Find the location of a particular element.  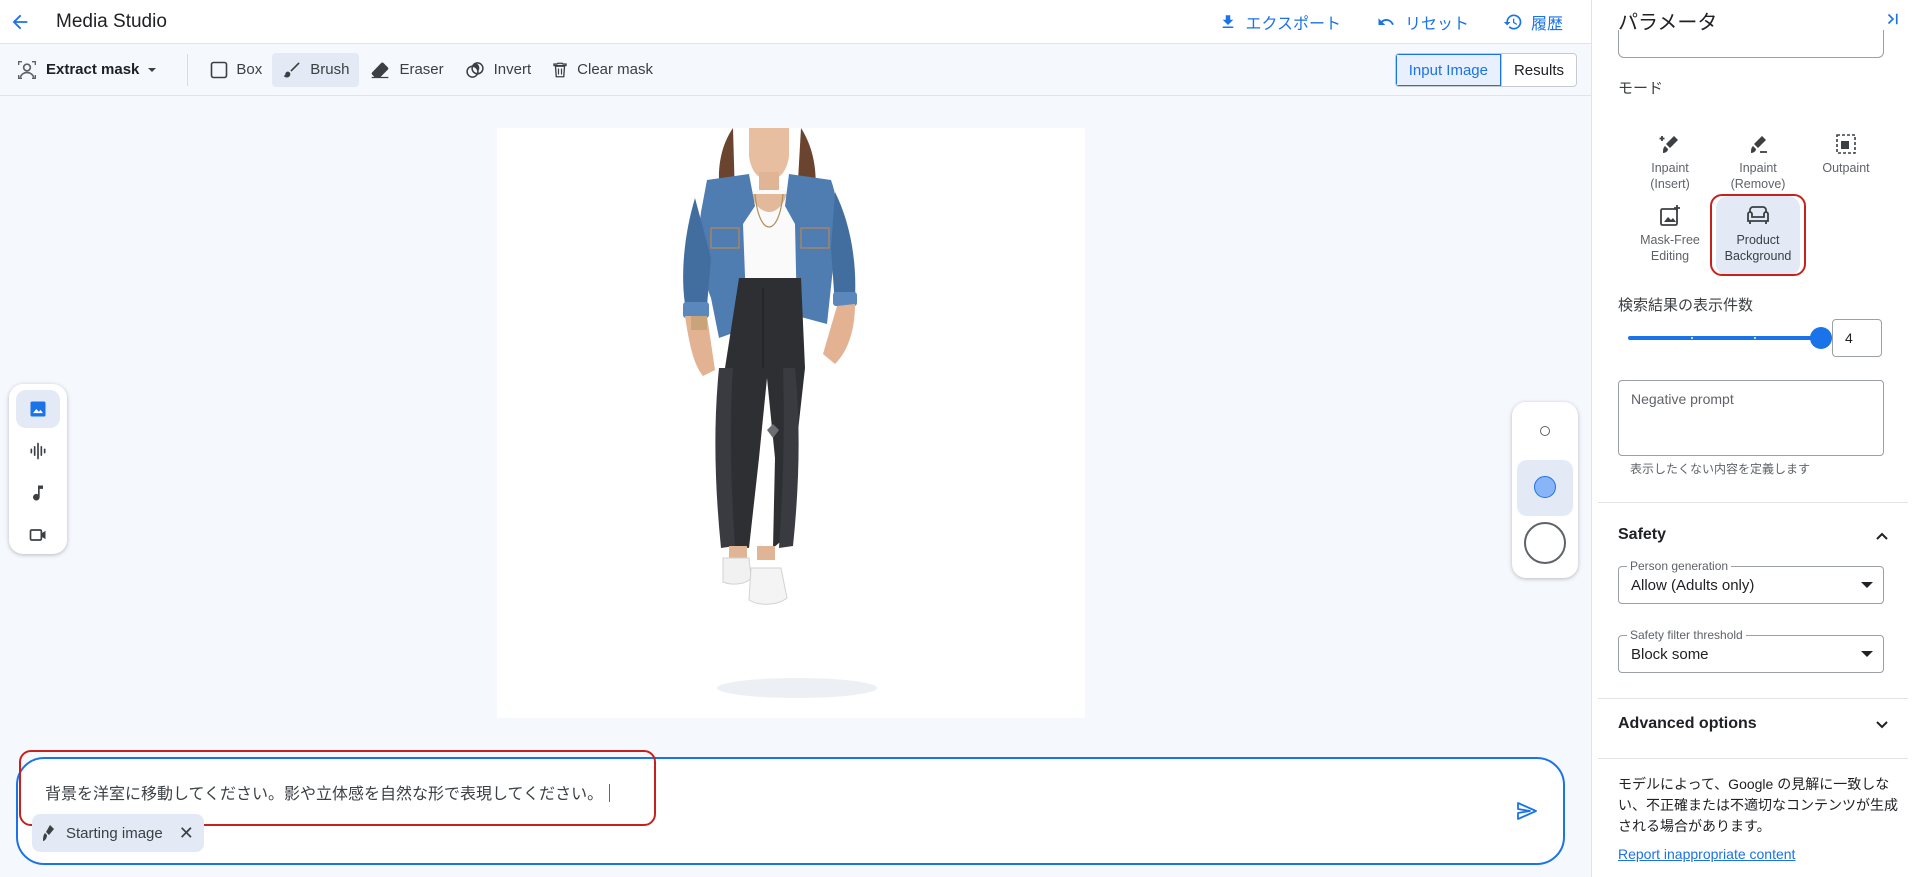

invert-icon is located at coordinates (474, 69).